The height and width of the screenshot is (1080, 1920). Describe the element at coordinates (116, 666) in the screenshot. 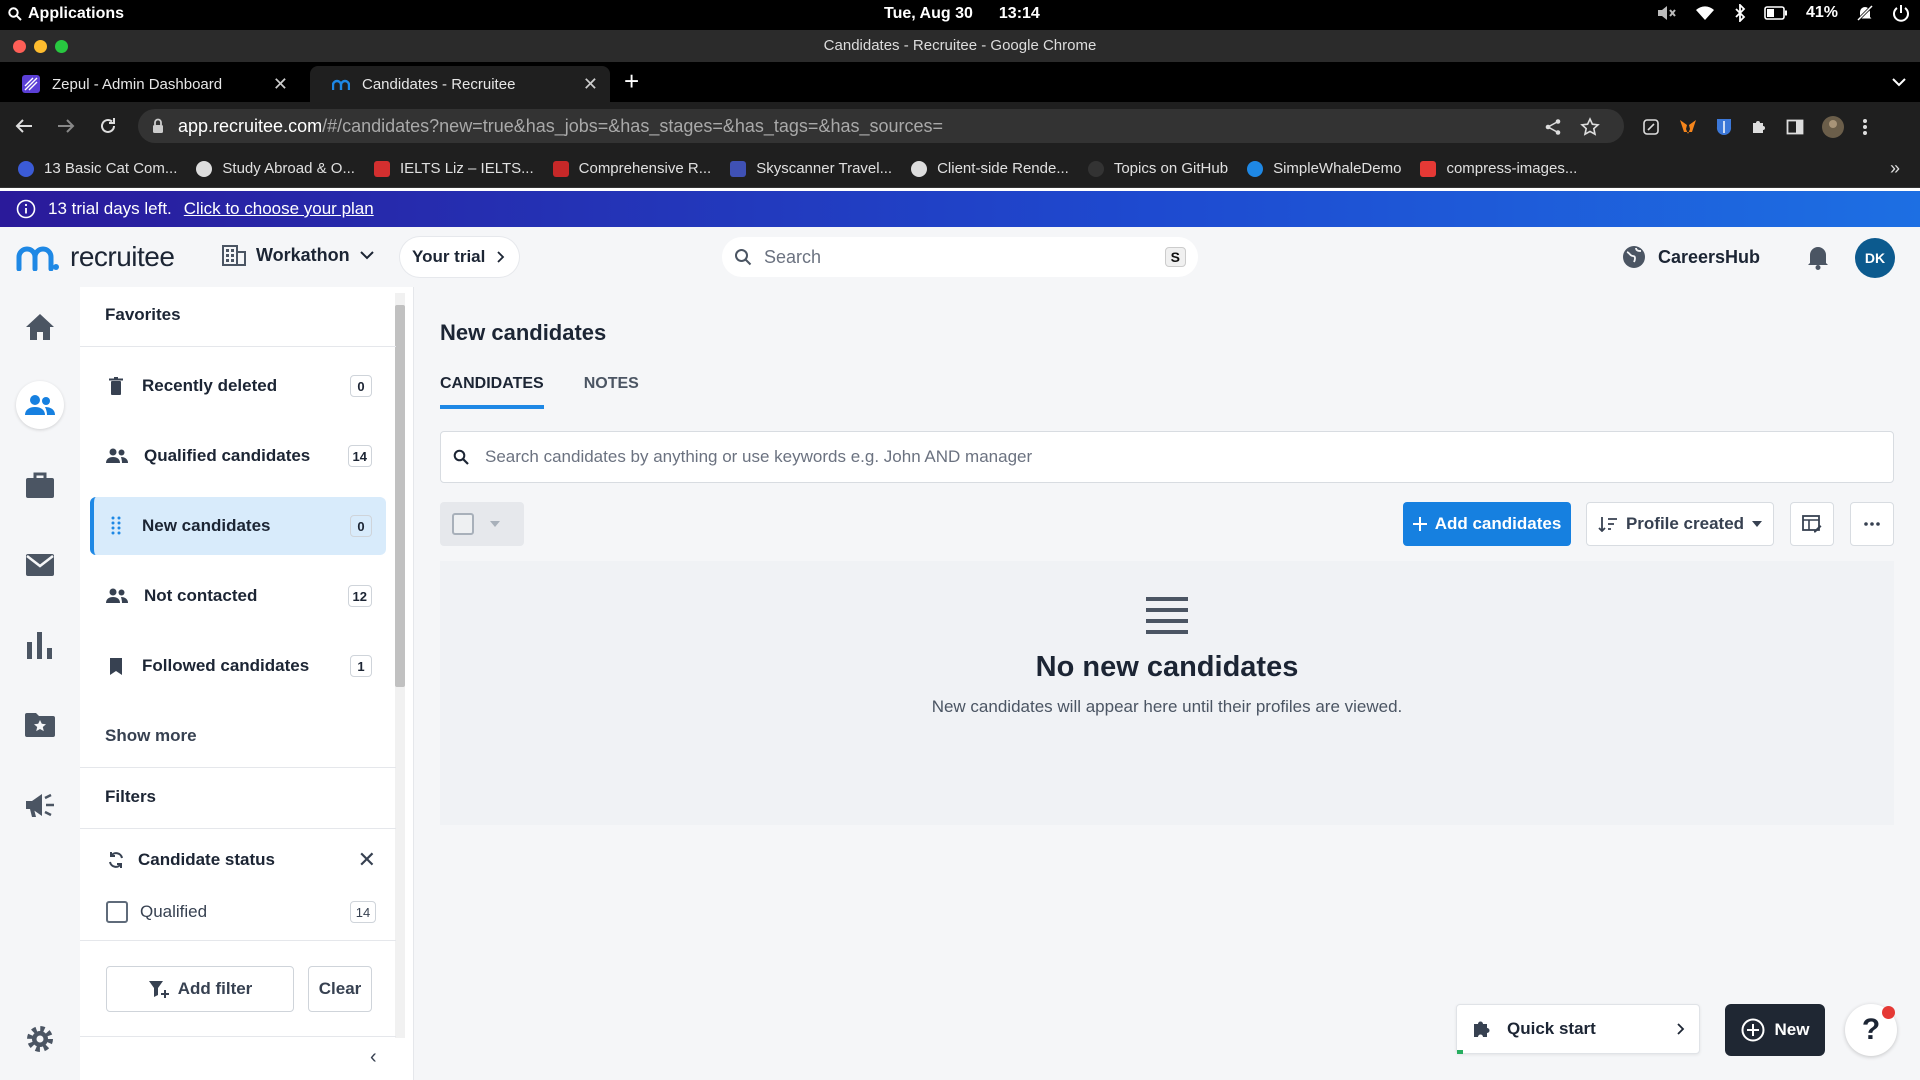

I see `bookmark-icon` at that location.